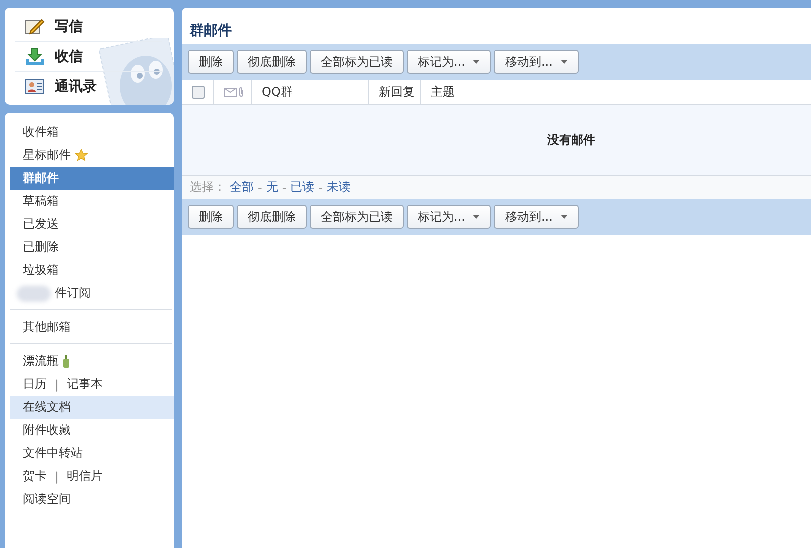 The image size is (811, 548). Describe the element at coordinates (92, 247) in the screenshot. I see `folder-item: 已删除` at that location.